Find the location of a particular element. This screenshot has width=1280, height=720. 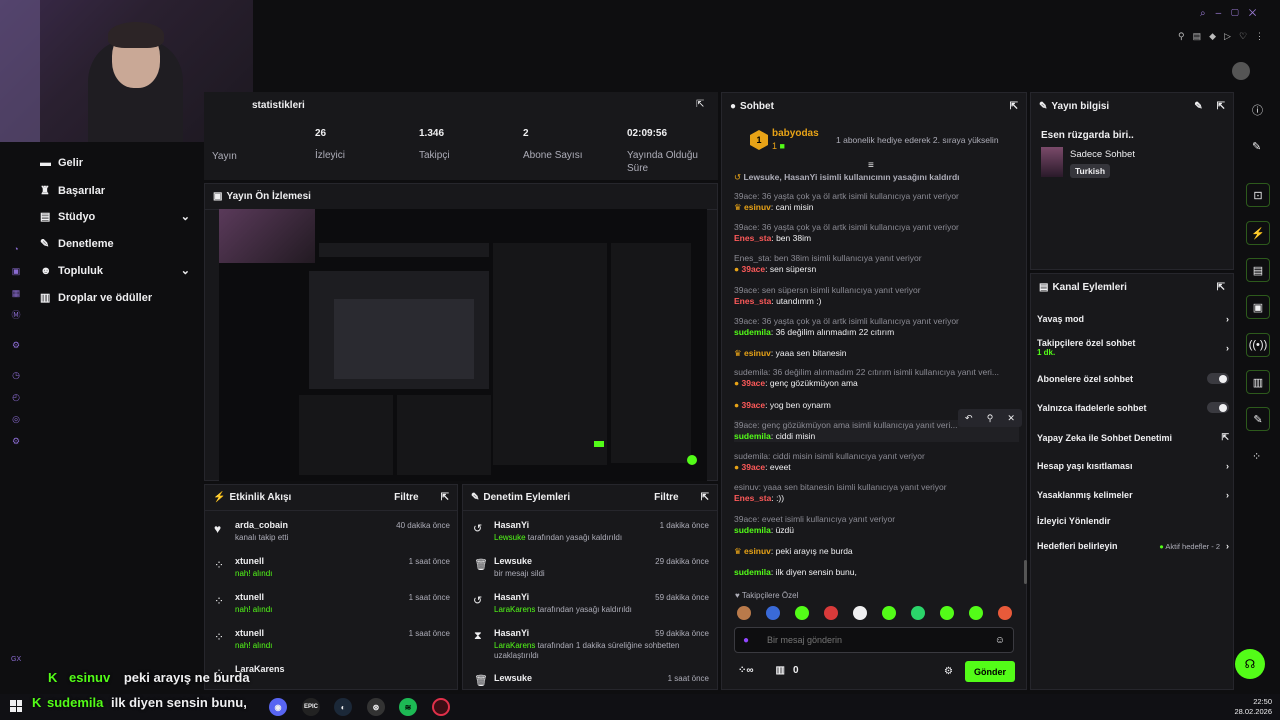

chat-input-box: ● ☺ is located at coordinates (874, 640).